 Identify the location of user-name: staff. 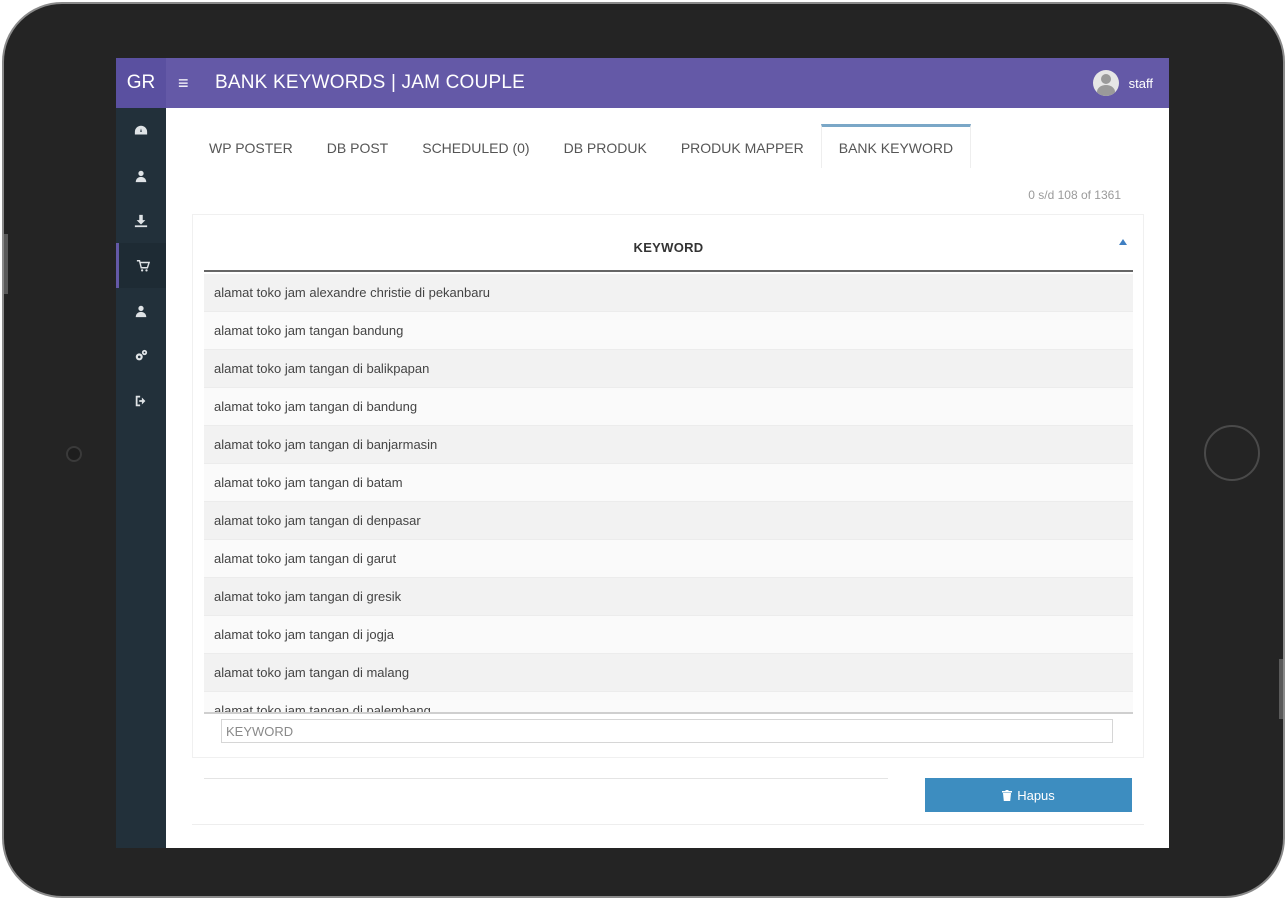
(1140, 83).